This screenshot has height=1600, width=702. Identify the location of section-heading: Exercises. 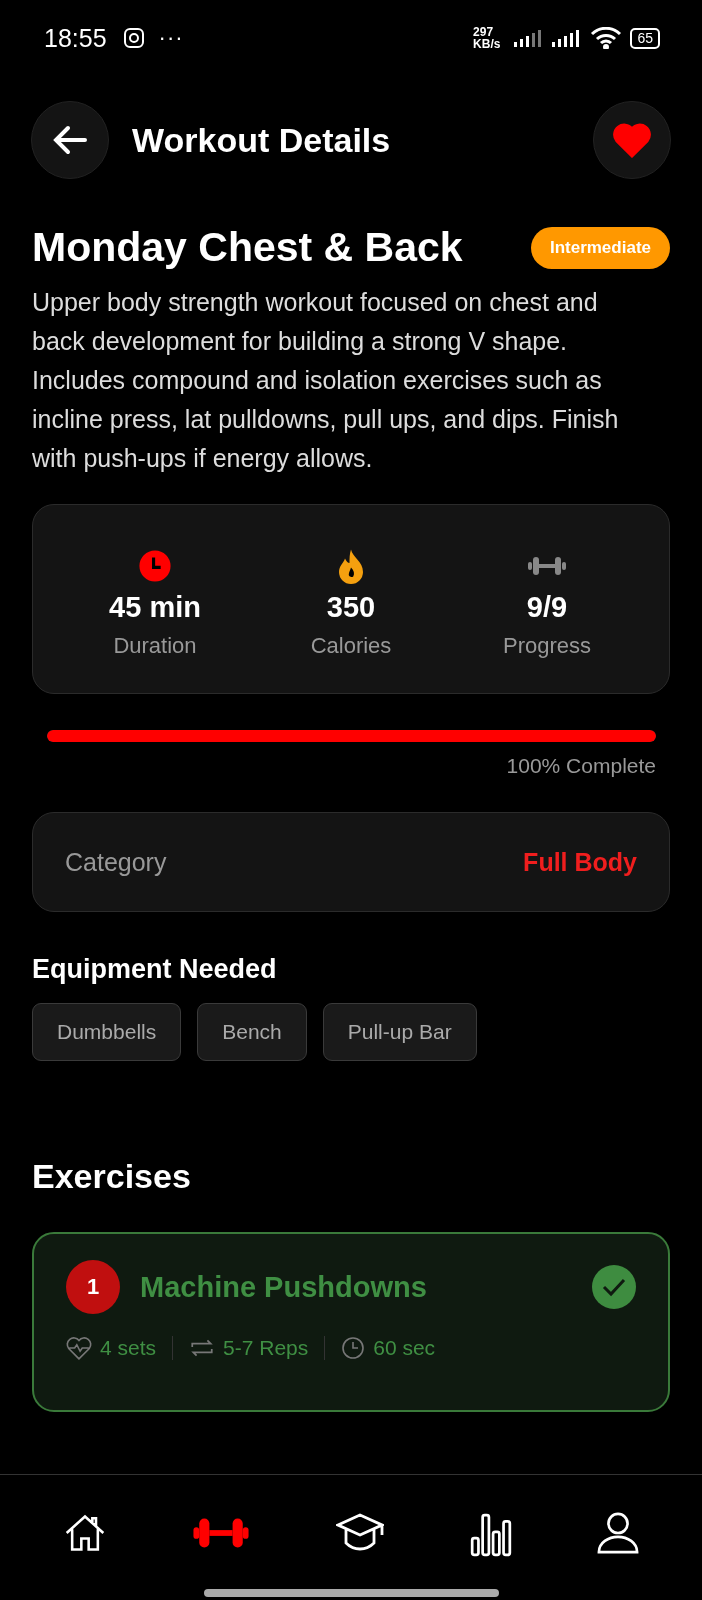
(112, 1176).